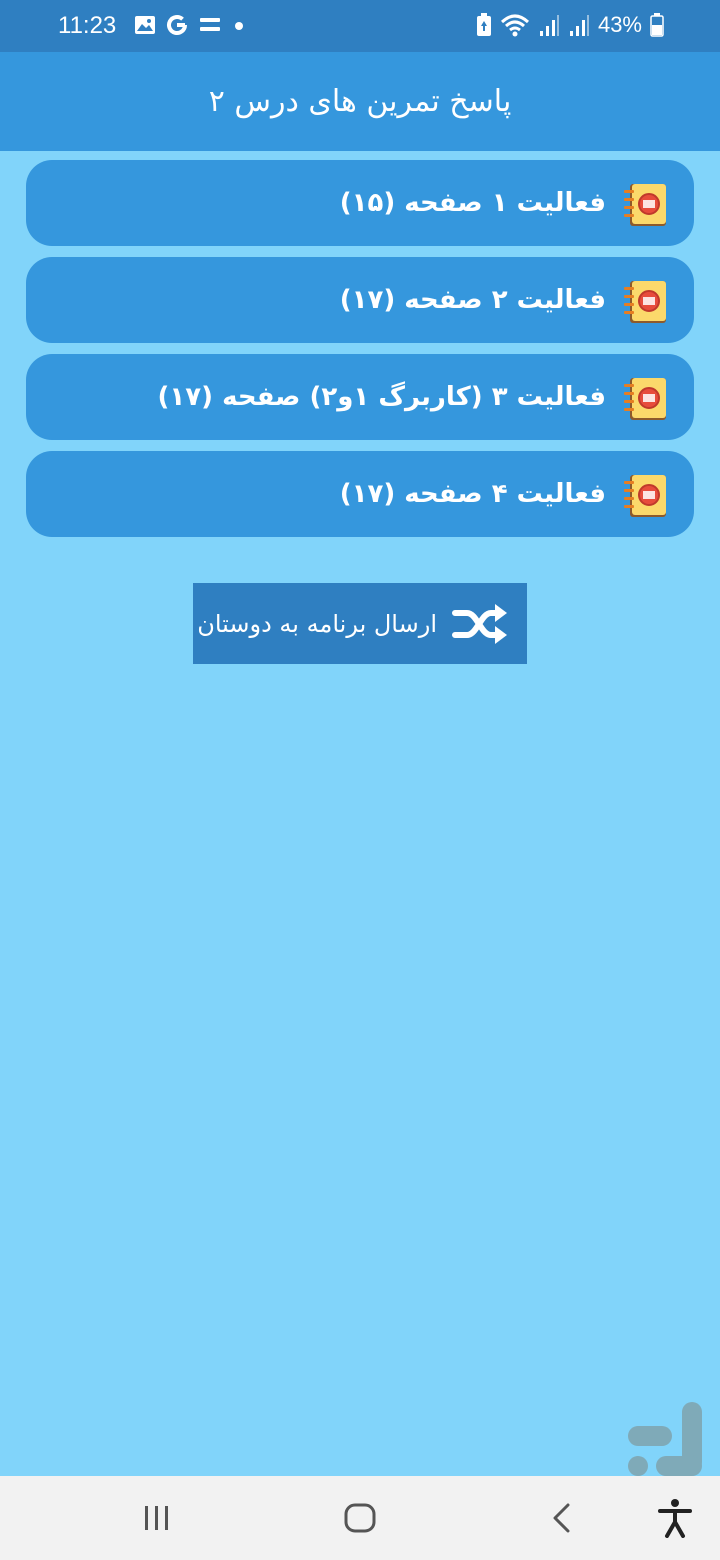 The image size is (720, 1560). I want to click on battery-percentage: 43%, so click(619, 24).